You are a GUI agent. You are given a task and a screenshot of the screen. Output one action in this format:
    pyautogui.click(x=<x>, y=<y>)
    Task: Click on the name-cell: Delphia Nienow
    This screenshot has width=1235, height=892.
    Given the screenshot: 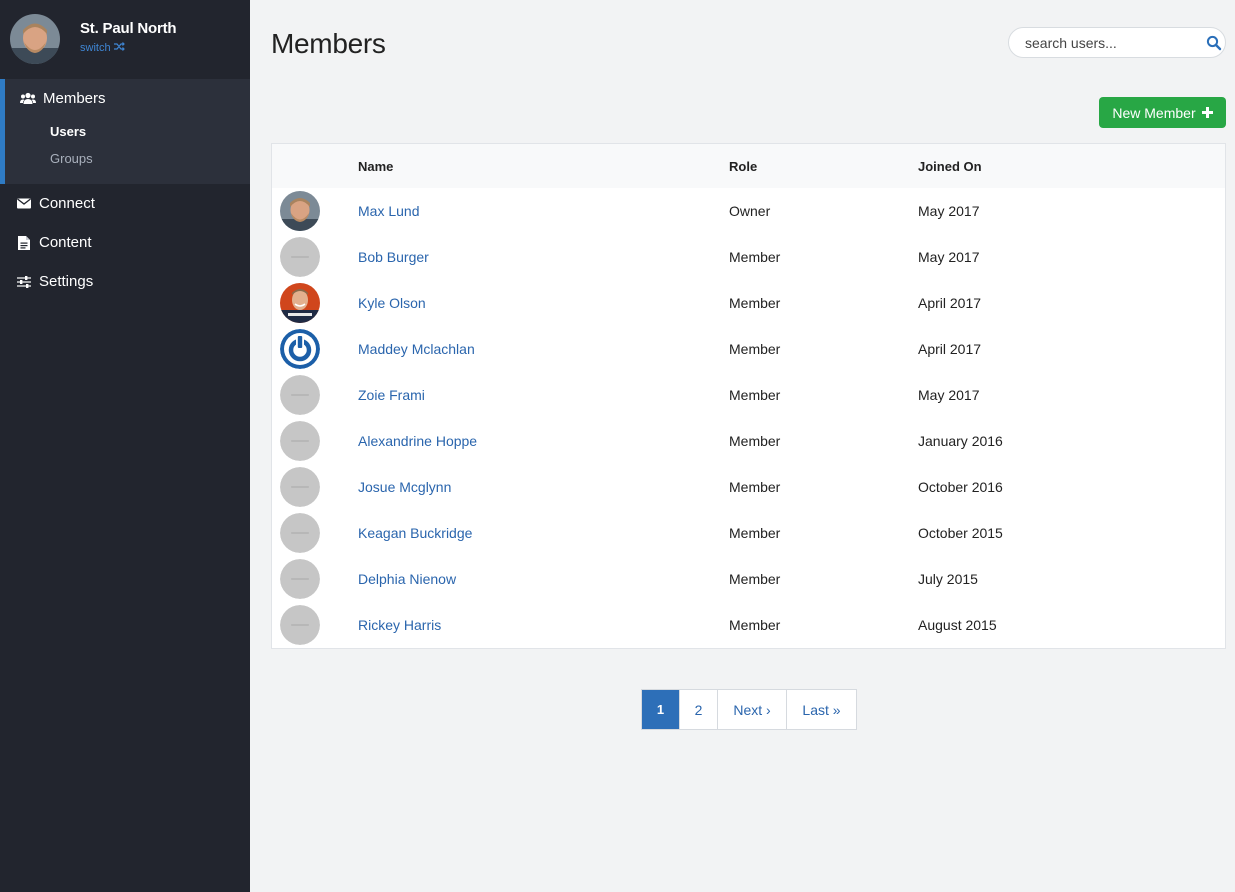 What is the action you would take?
    pyautogui.click(x=543, y=579)
    